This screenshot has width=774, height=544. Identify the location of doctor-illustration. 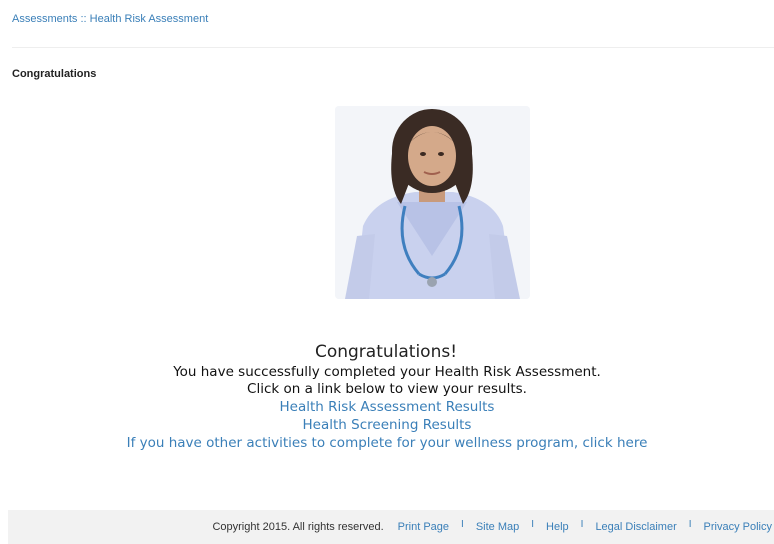
(432, 202).